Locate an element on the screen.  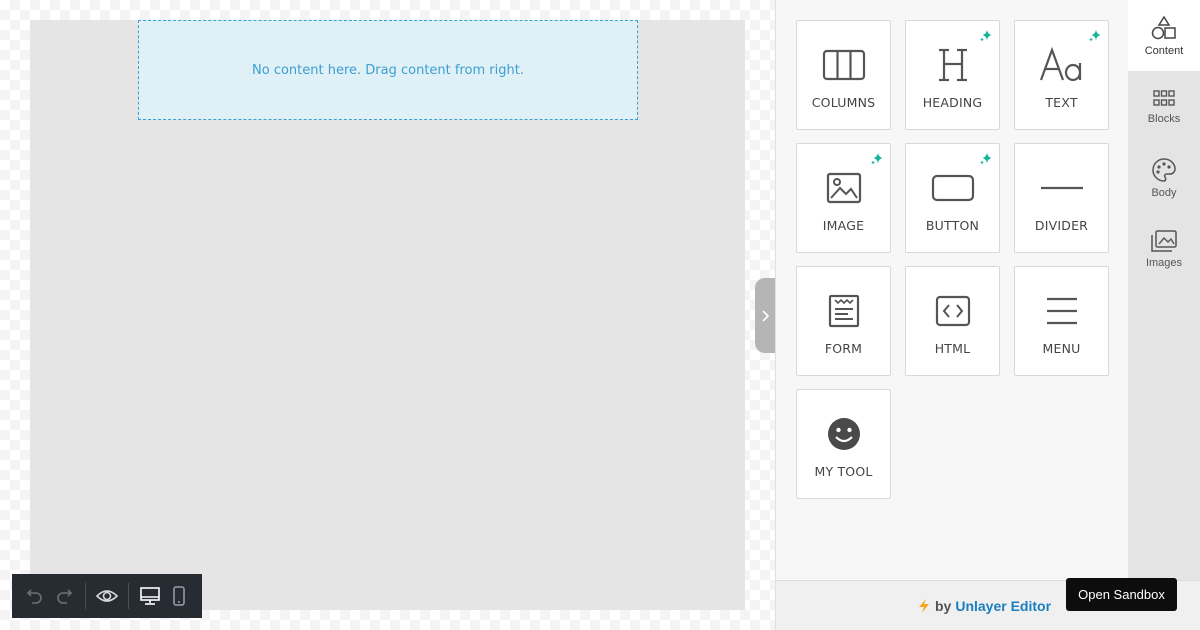
divider-icon is located at coordinates (1061, 188).